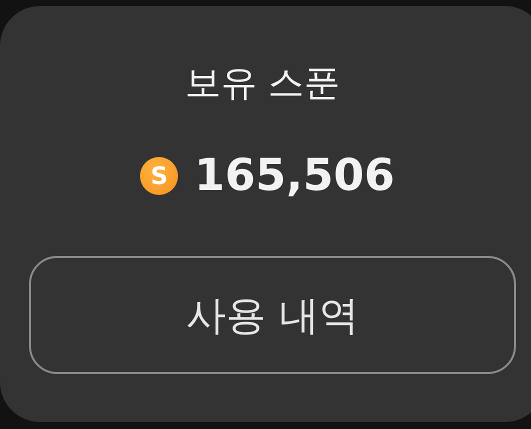 The height and width of the screenshot is (429, 531). Describe the element at coordinates (294, 176) in the screenshot. I see `balance-amount: 165,506` at that location.